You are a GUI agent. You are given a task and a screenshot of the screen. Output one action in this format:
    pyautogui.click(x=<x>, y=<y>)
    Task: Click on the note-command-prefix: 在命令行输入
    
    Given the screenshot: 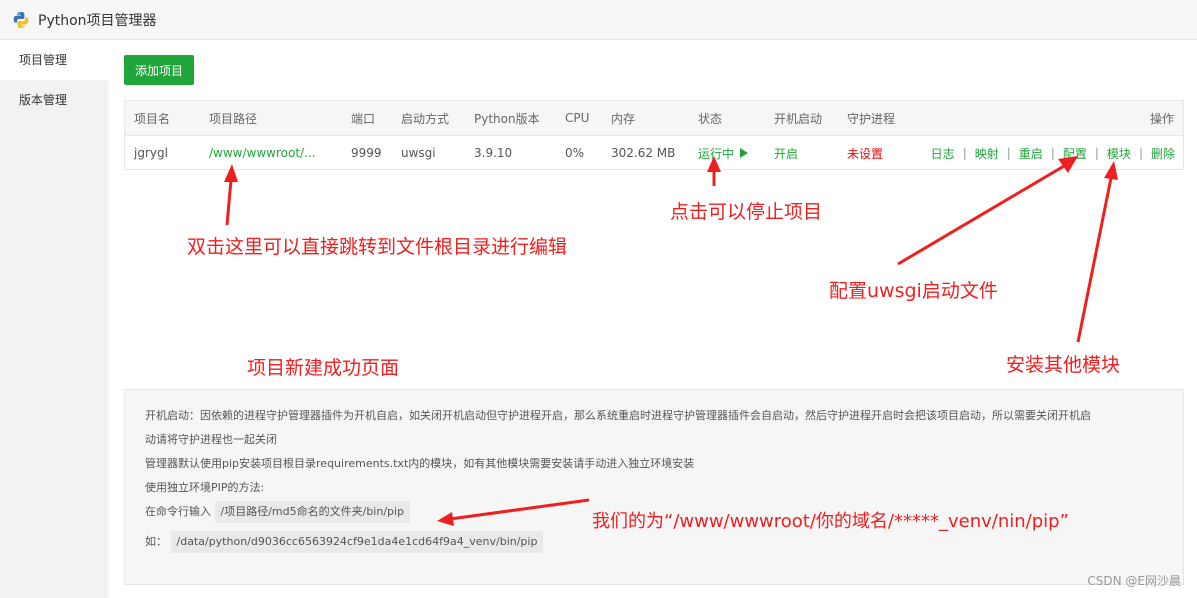 What is the action you would take?
    pyautogui.click(x=178, y=511)
    